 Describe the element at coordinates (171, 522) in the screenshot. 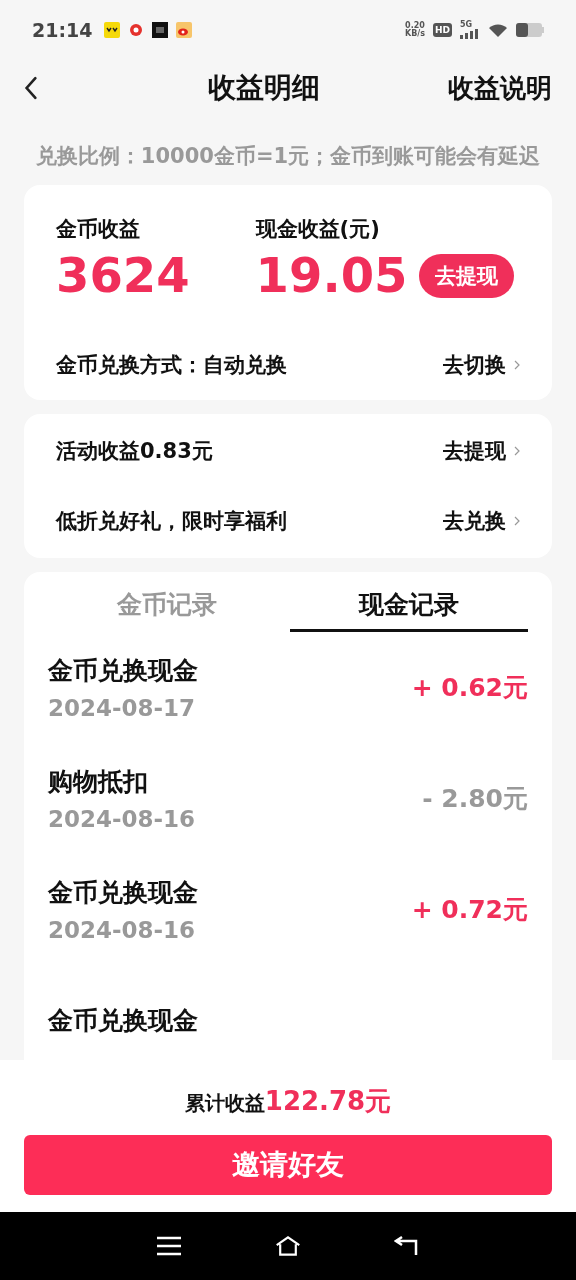

I see `promo-label: 低折兑好礼，限时享福利` at that location.